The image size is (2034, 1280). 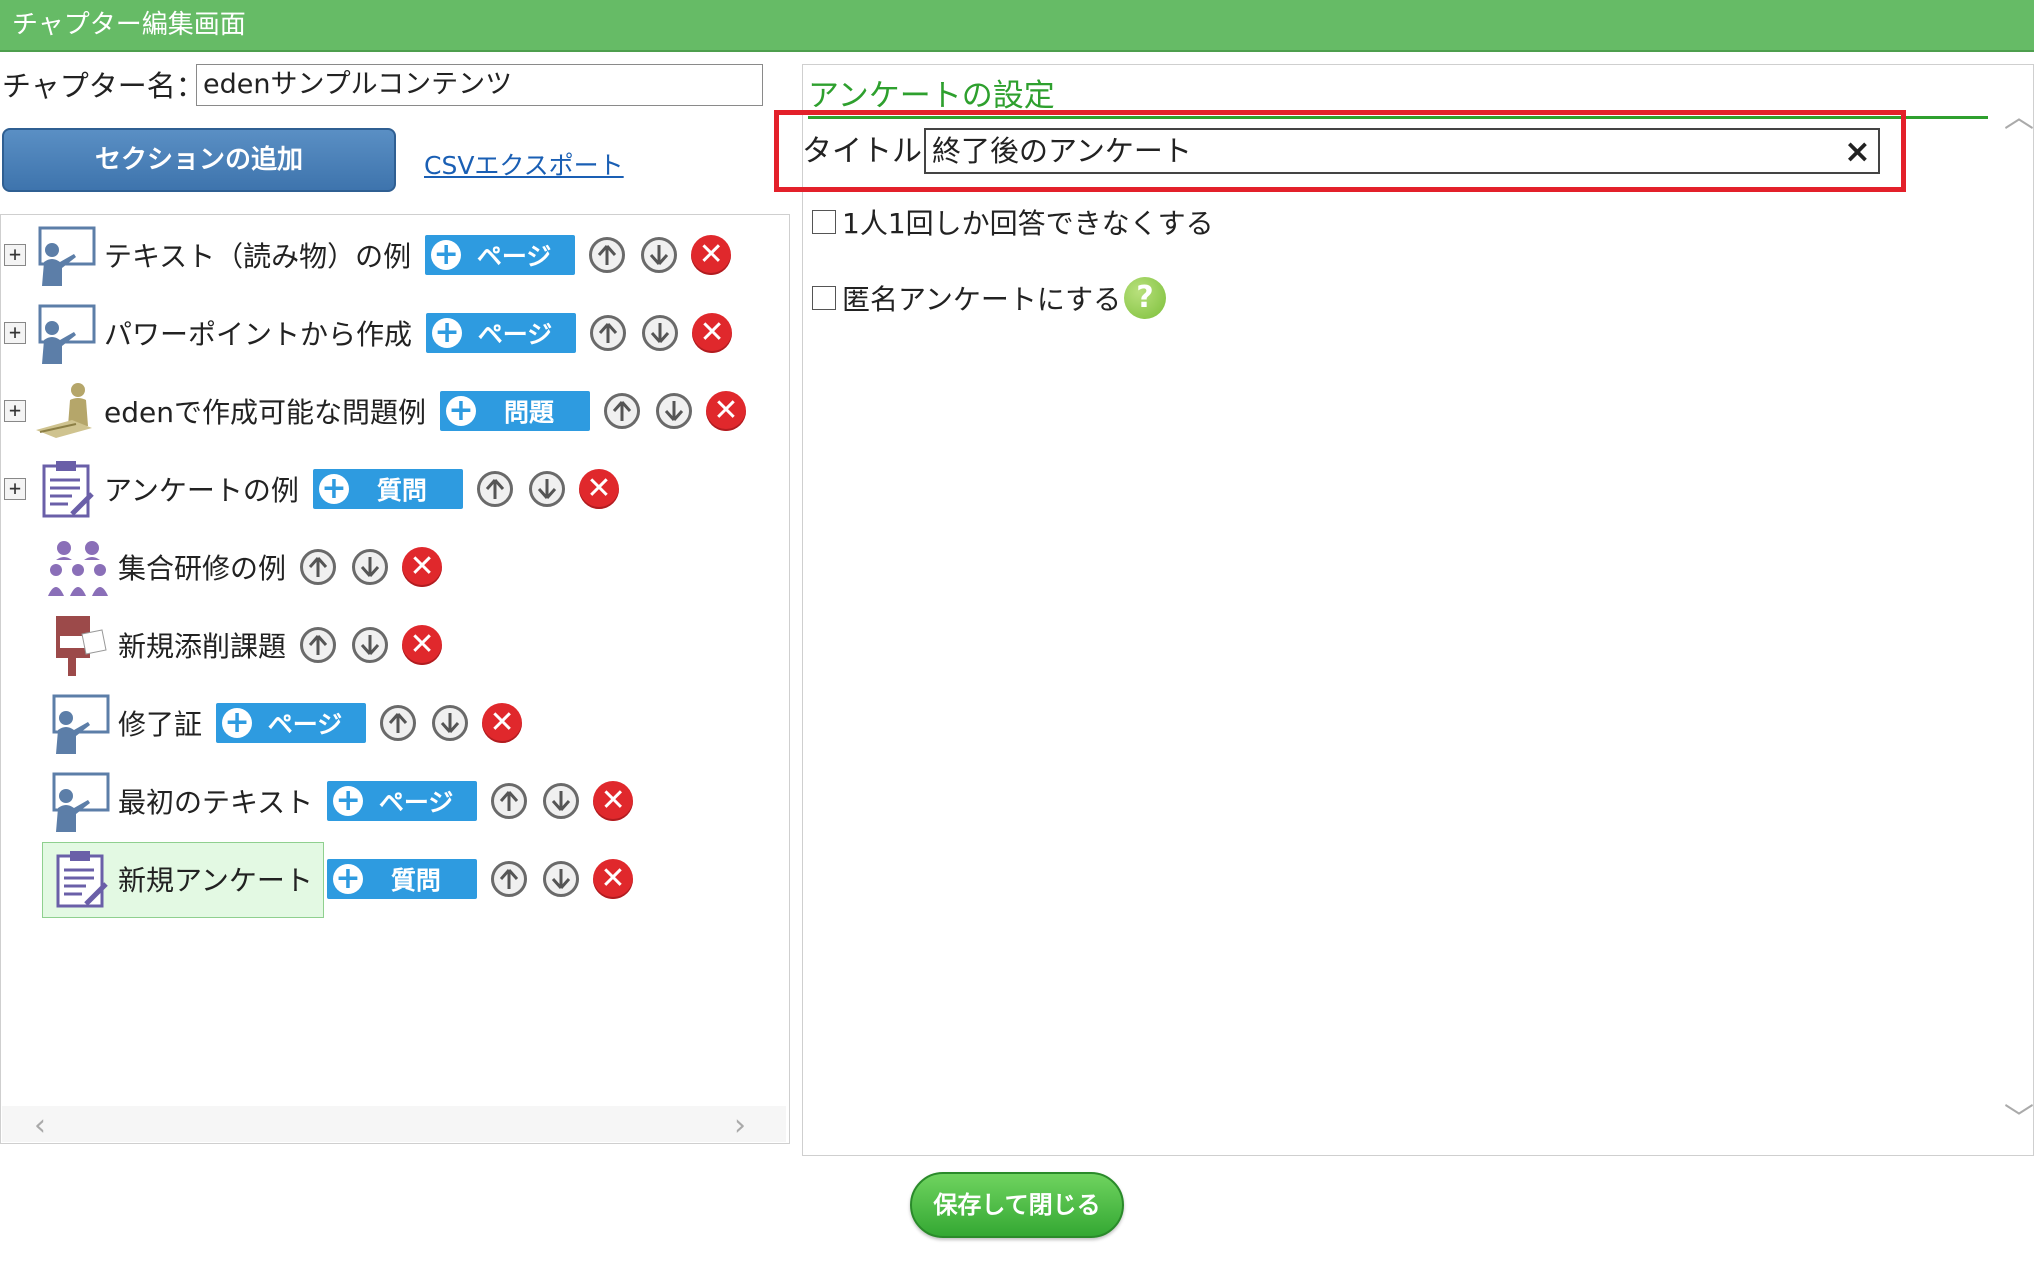 What do you see at coordinates (524, 164) in the screenshot?
I see `csv-export-link: CSVエクスポート` at bounding box center [524, 164].